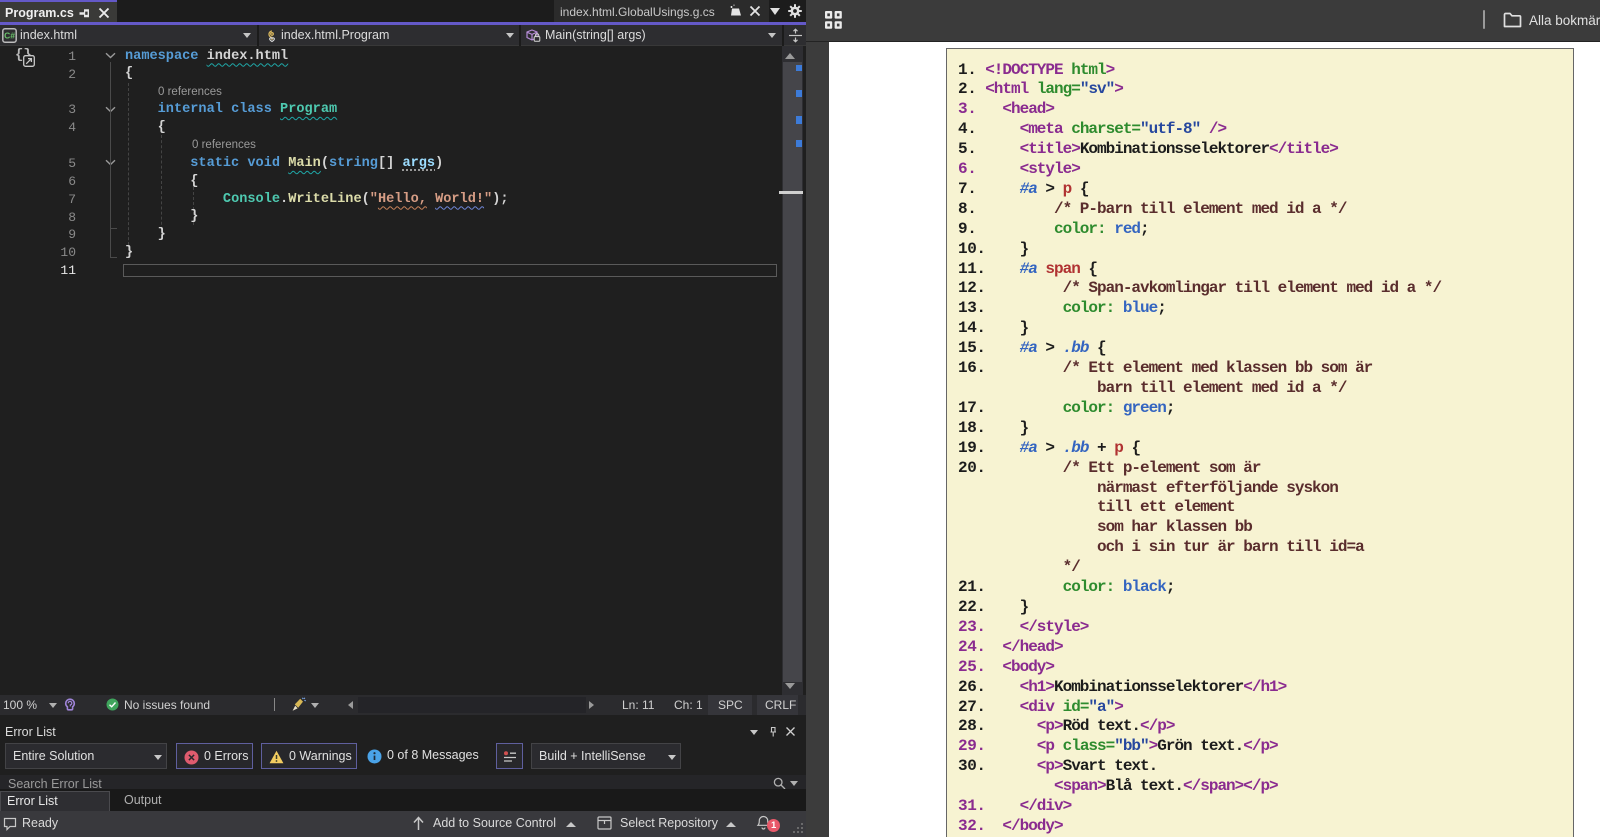 The image size is (1600, 837). Describe the element at coordinates (9, 36) in the screenshot. I see `svg-text: C#` at that location.